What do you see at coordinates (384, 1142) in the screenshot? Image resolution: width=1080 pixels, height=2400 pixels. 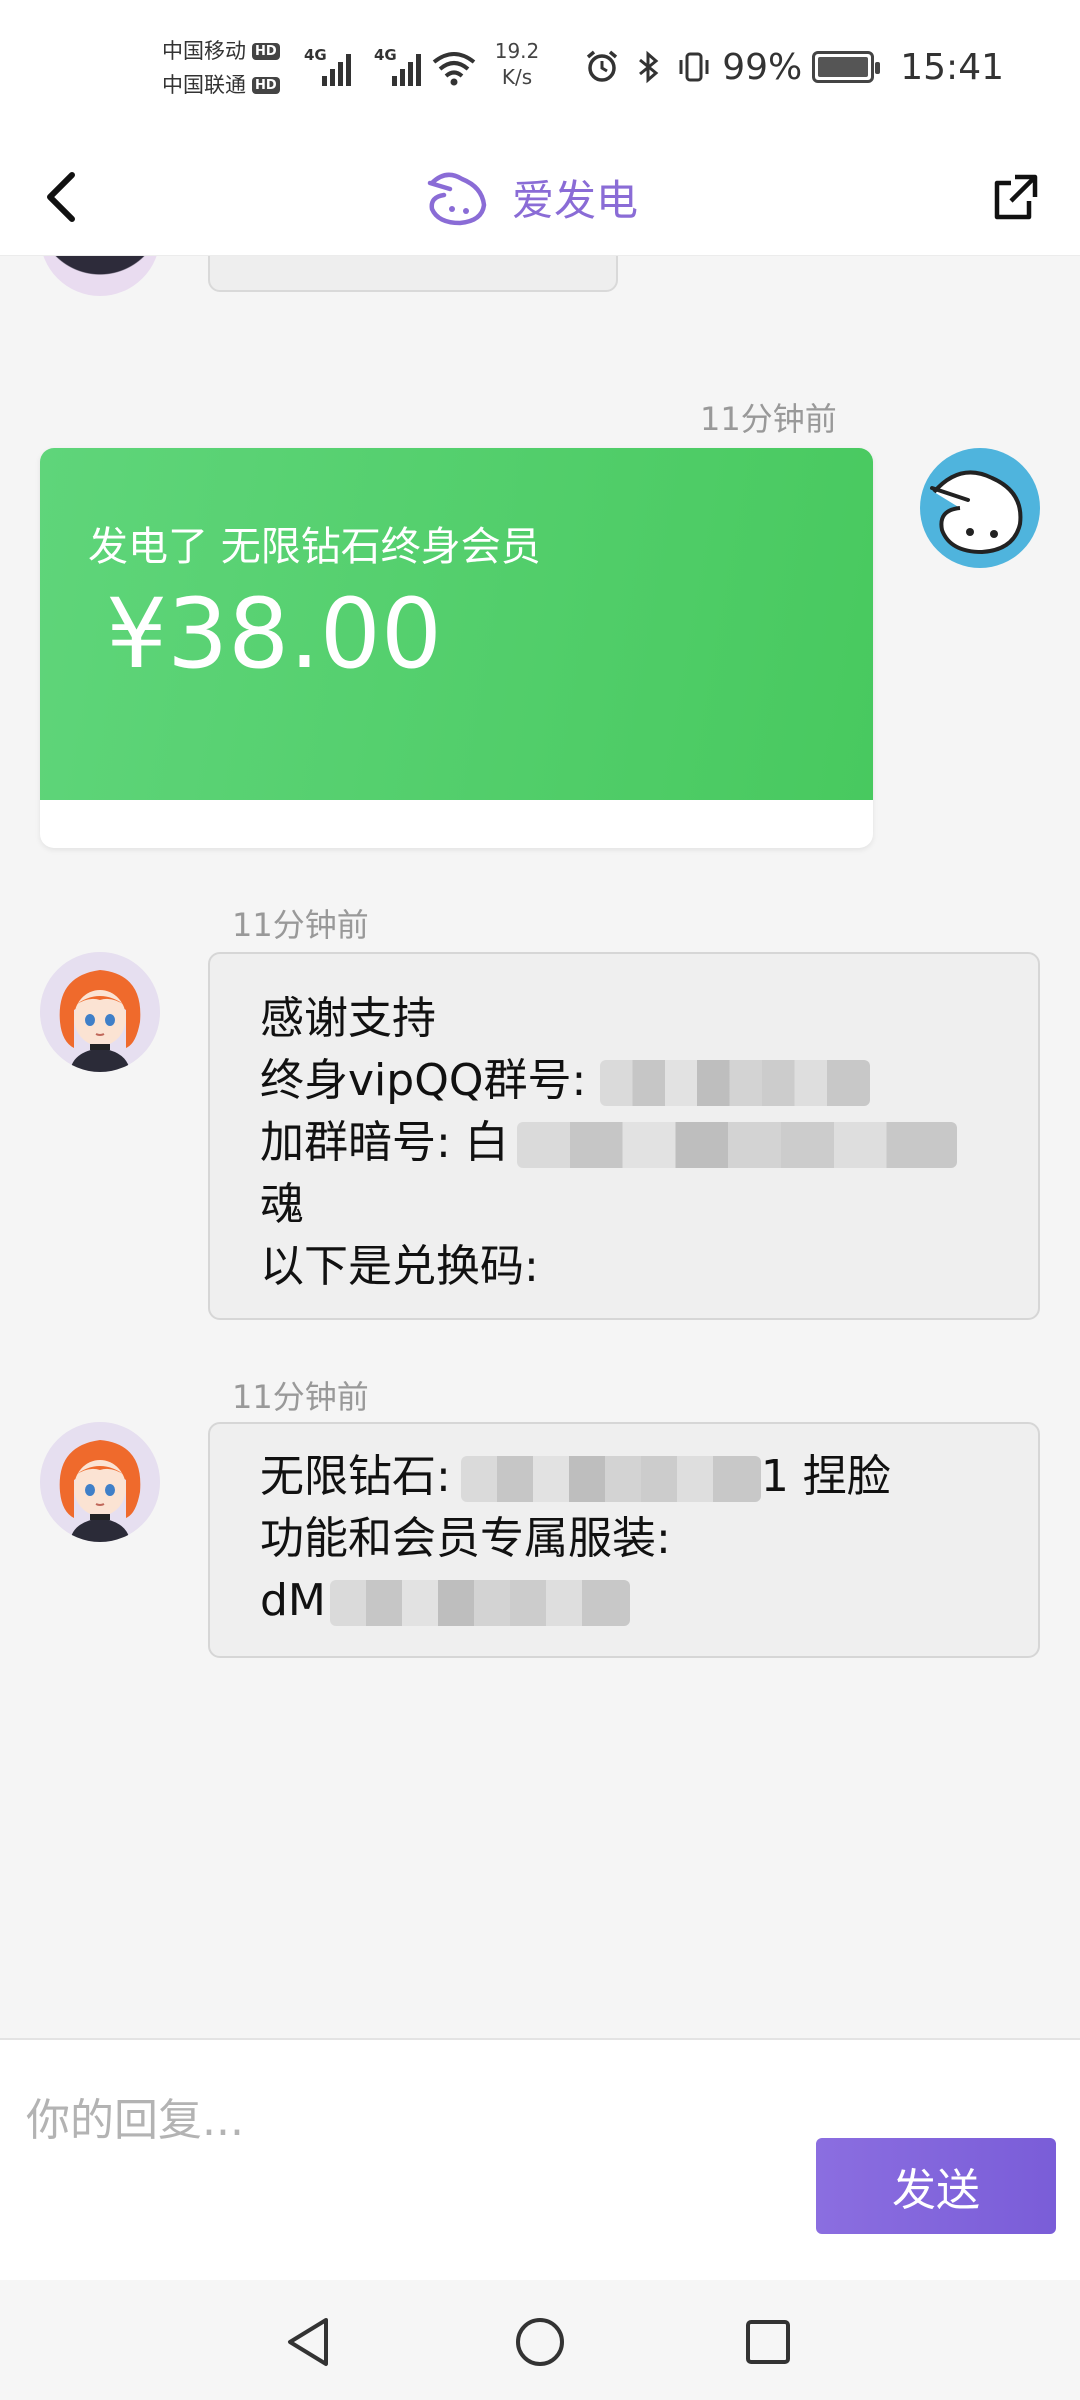 I see `message-line: 加群暗号: 白` at bounding box center [384, 1142].